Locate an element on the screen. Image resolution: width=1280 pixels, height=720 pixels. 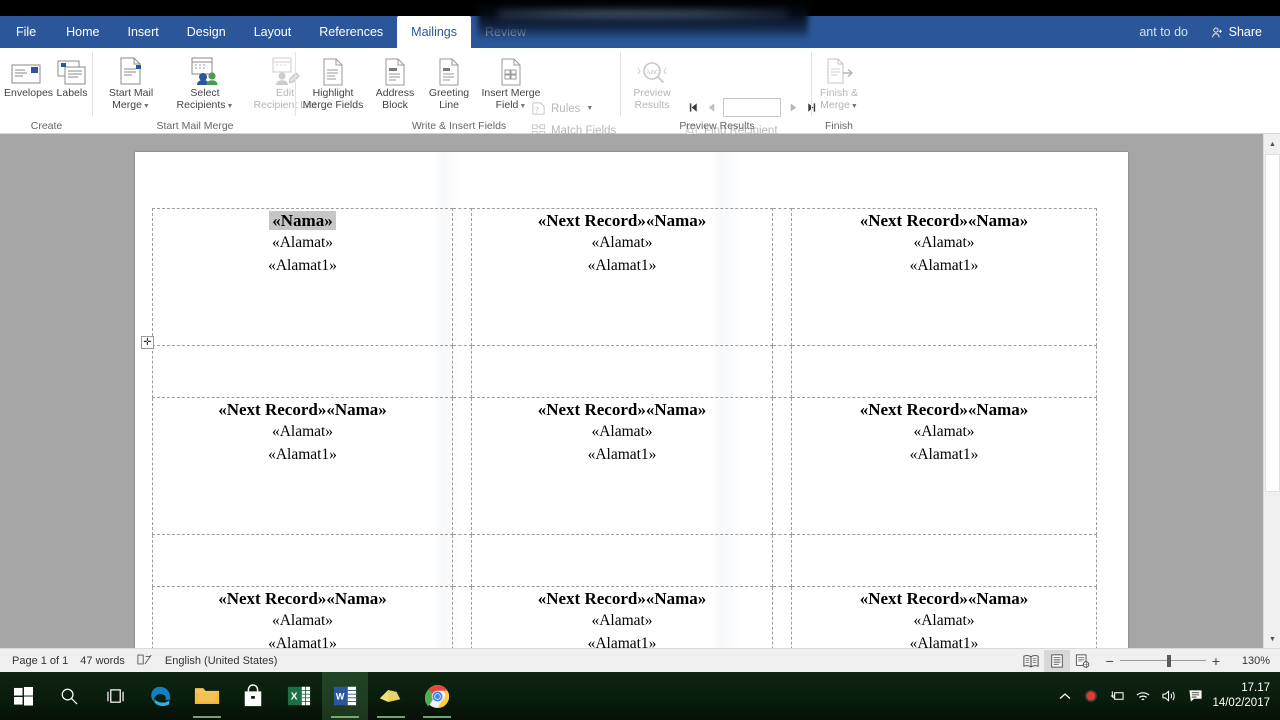
tell-me-search: ant to do is located at coordinates (1163, 32).